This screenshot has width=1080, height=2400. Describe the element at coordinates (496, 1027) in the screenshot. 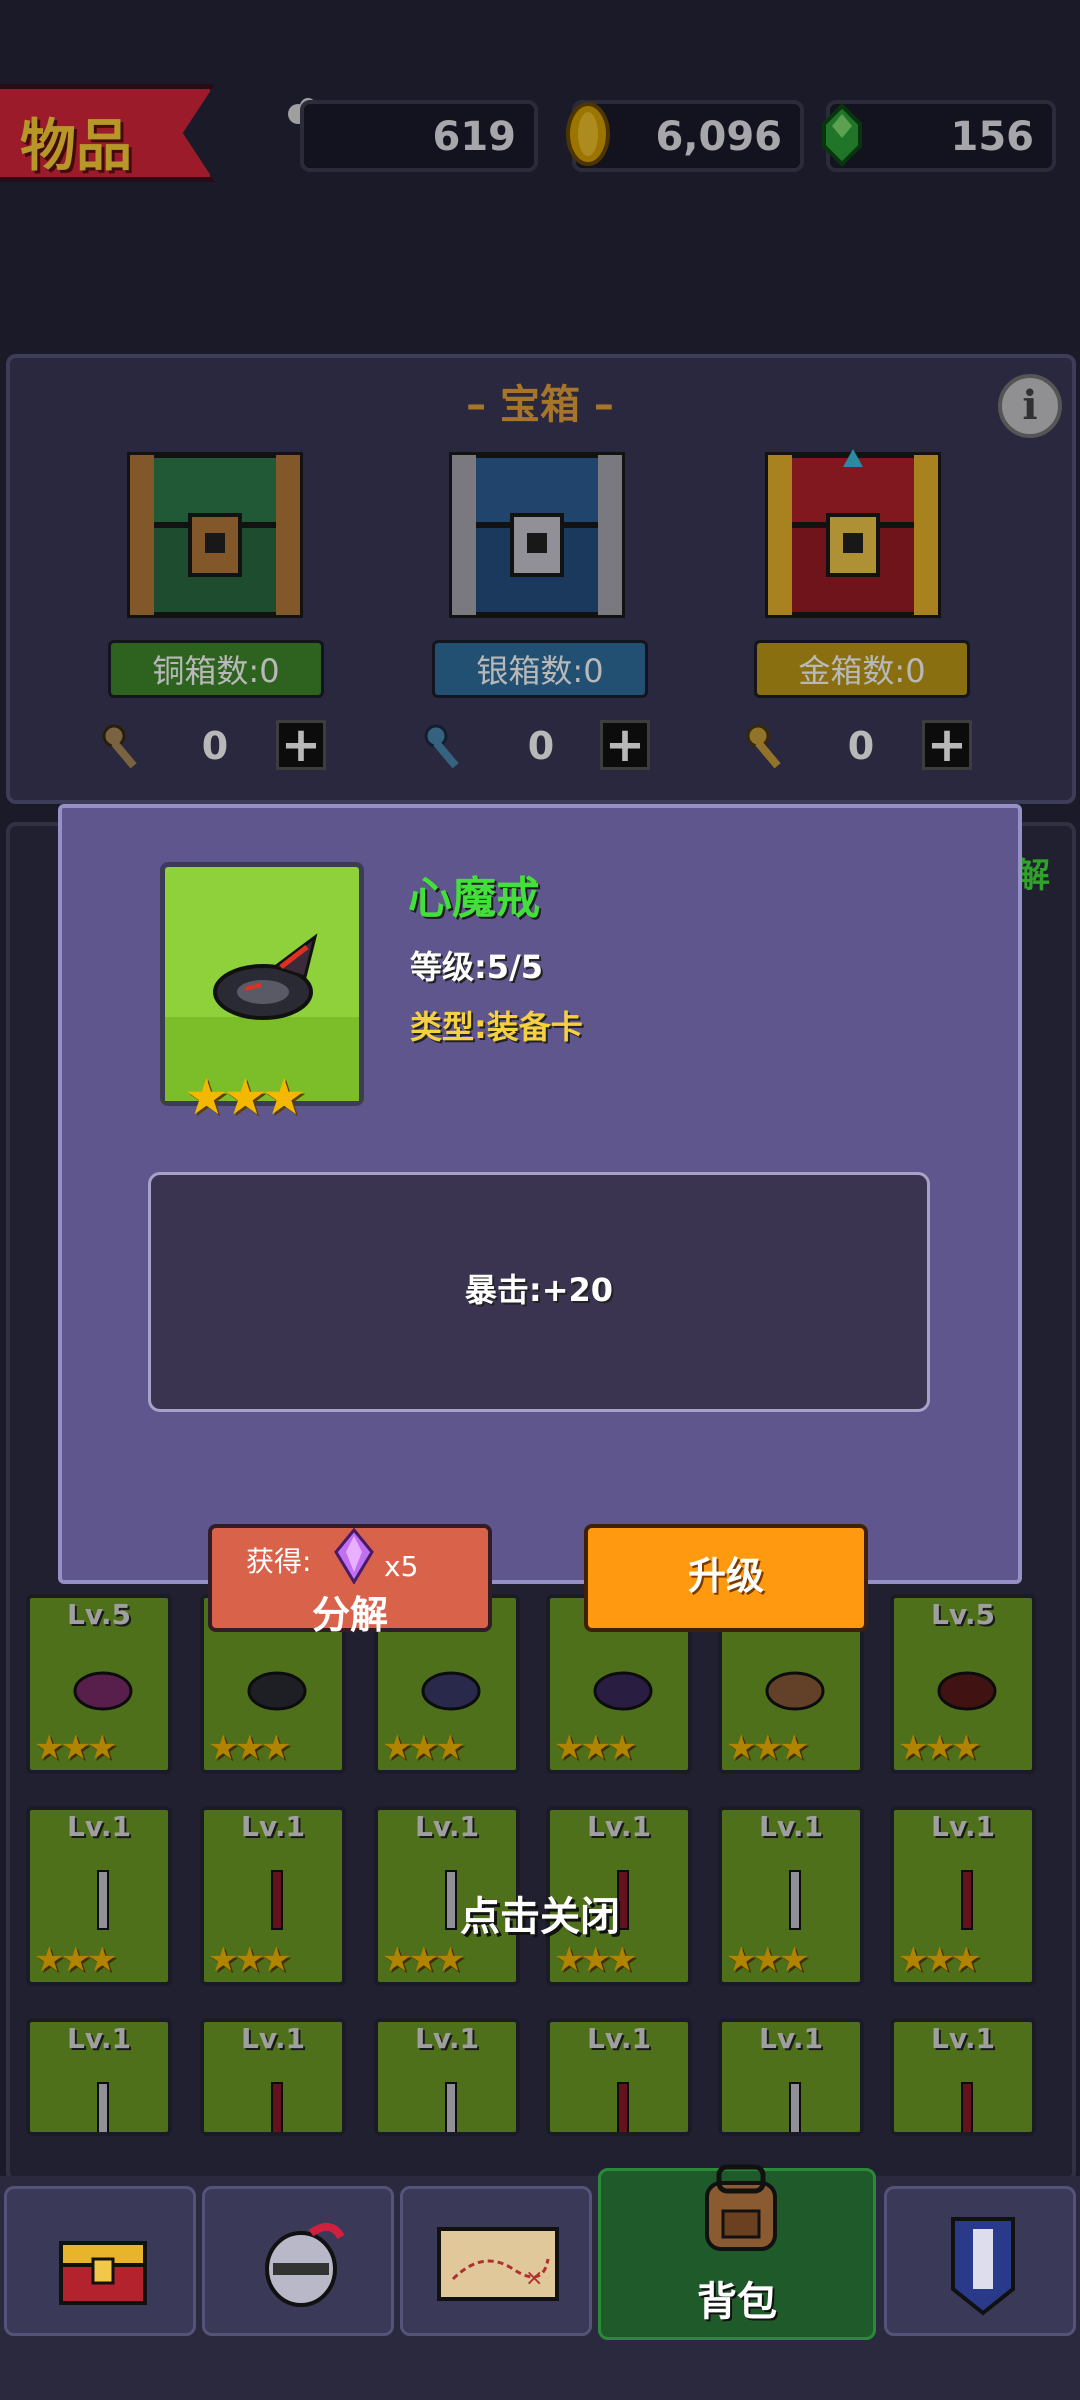

I see `item-type: 类型:装备卡` at that location.